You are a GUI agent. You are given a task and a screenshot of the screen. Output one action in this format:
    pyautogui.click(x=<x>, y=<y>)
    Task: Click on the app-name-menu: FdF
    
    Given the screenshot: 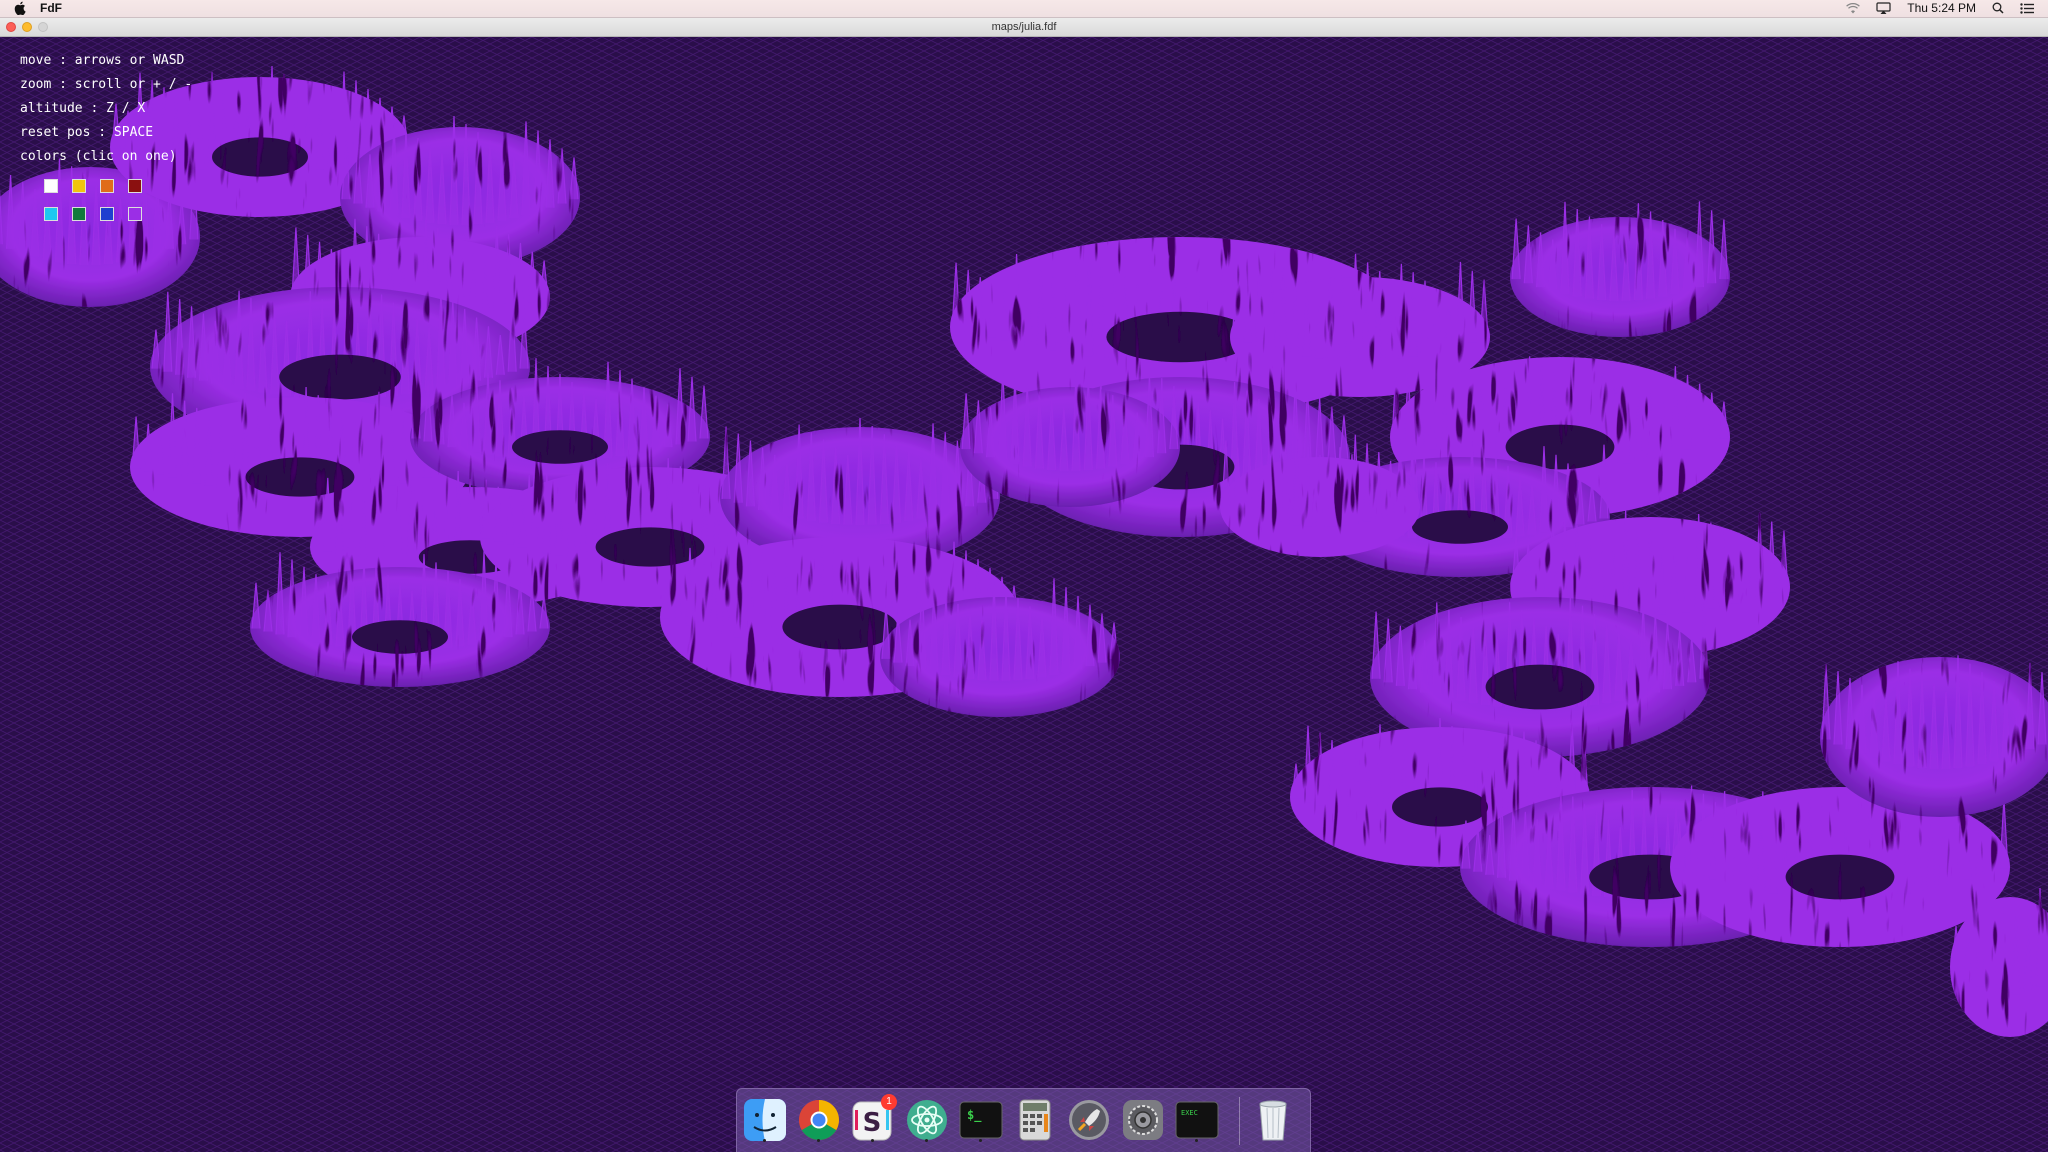 What is the action you would take?
    pyautogui.click(x=51, y=8)
    